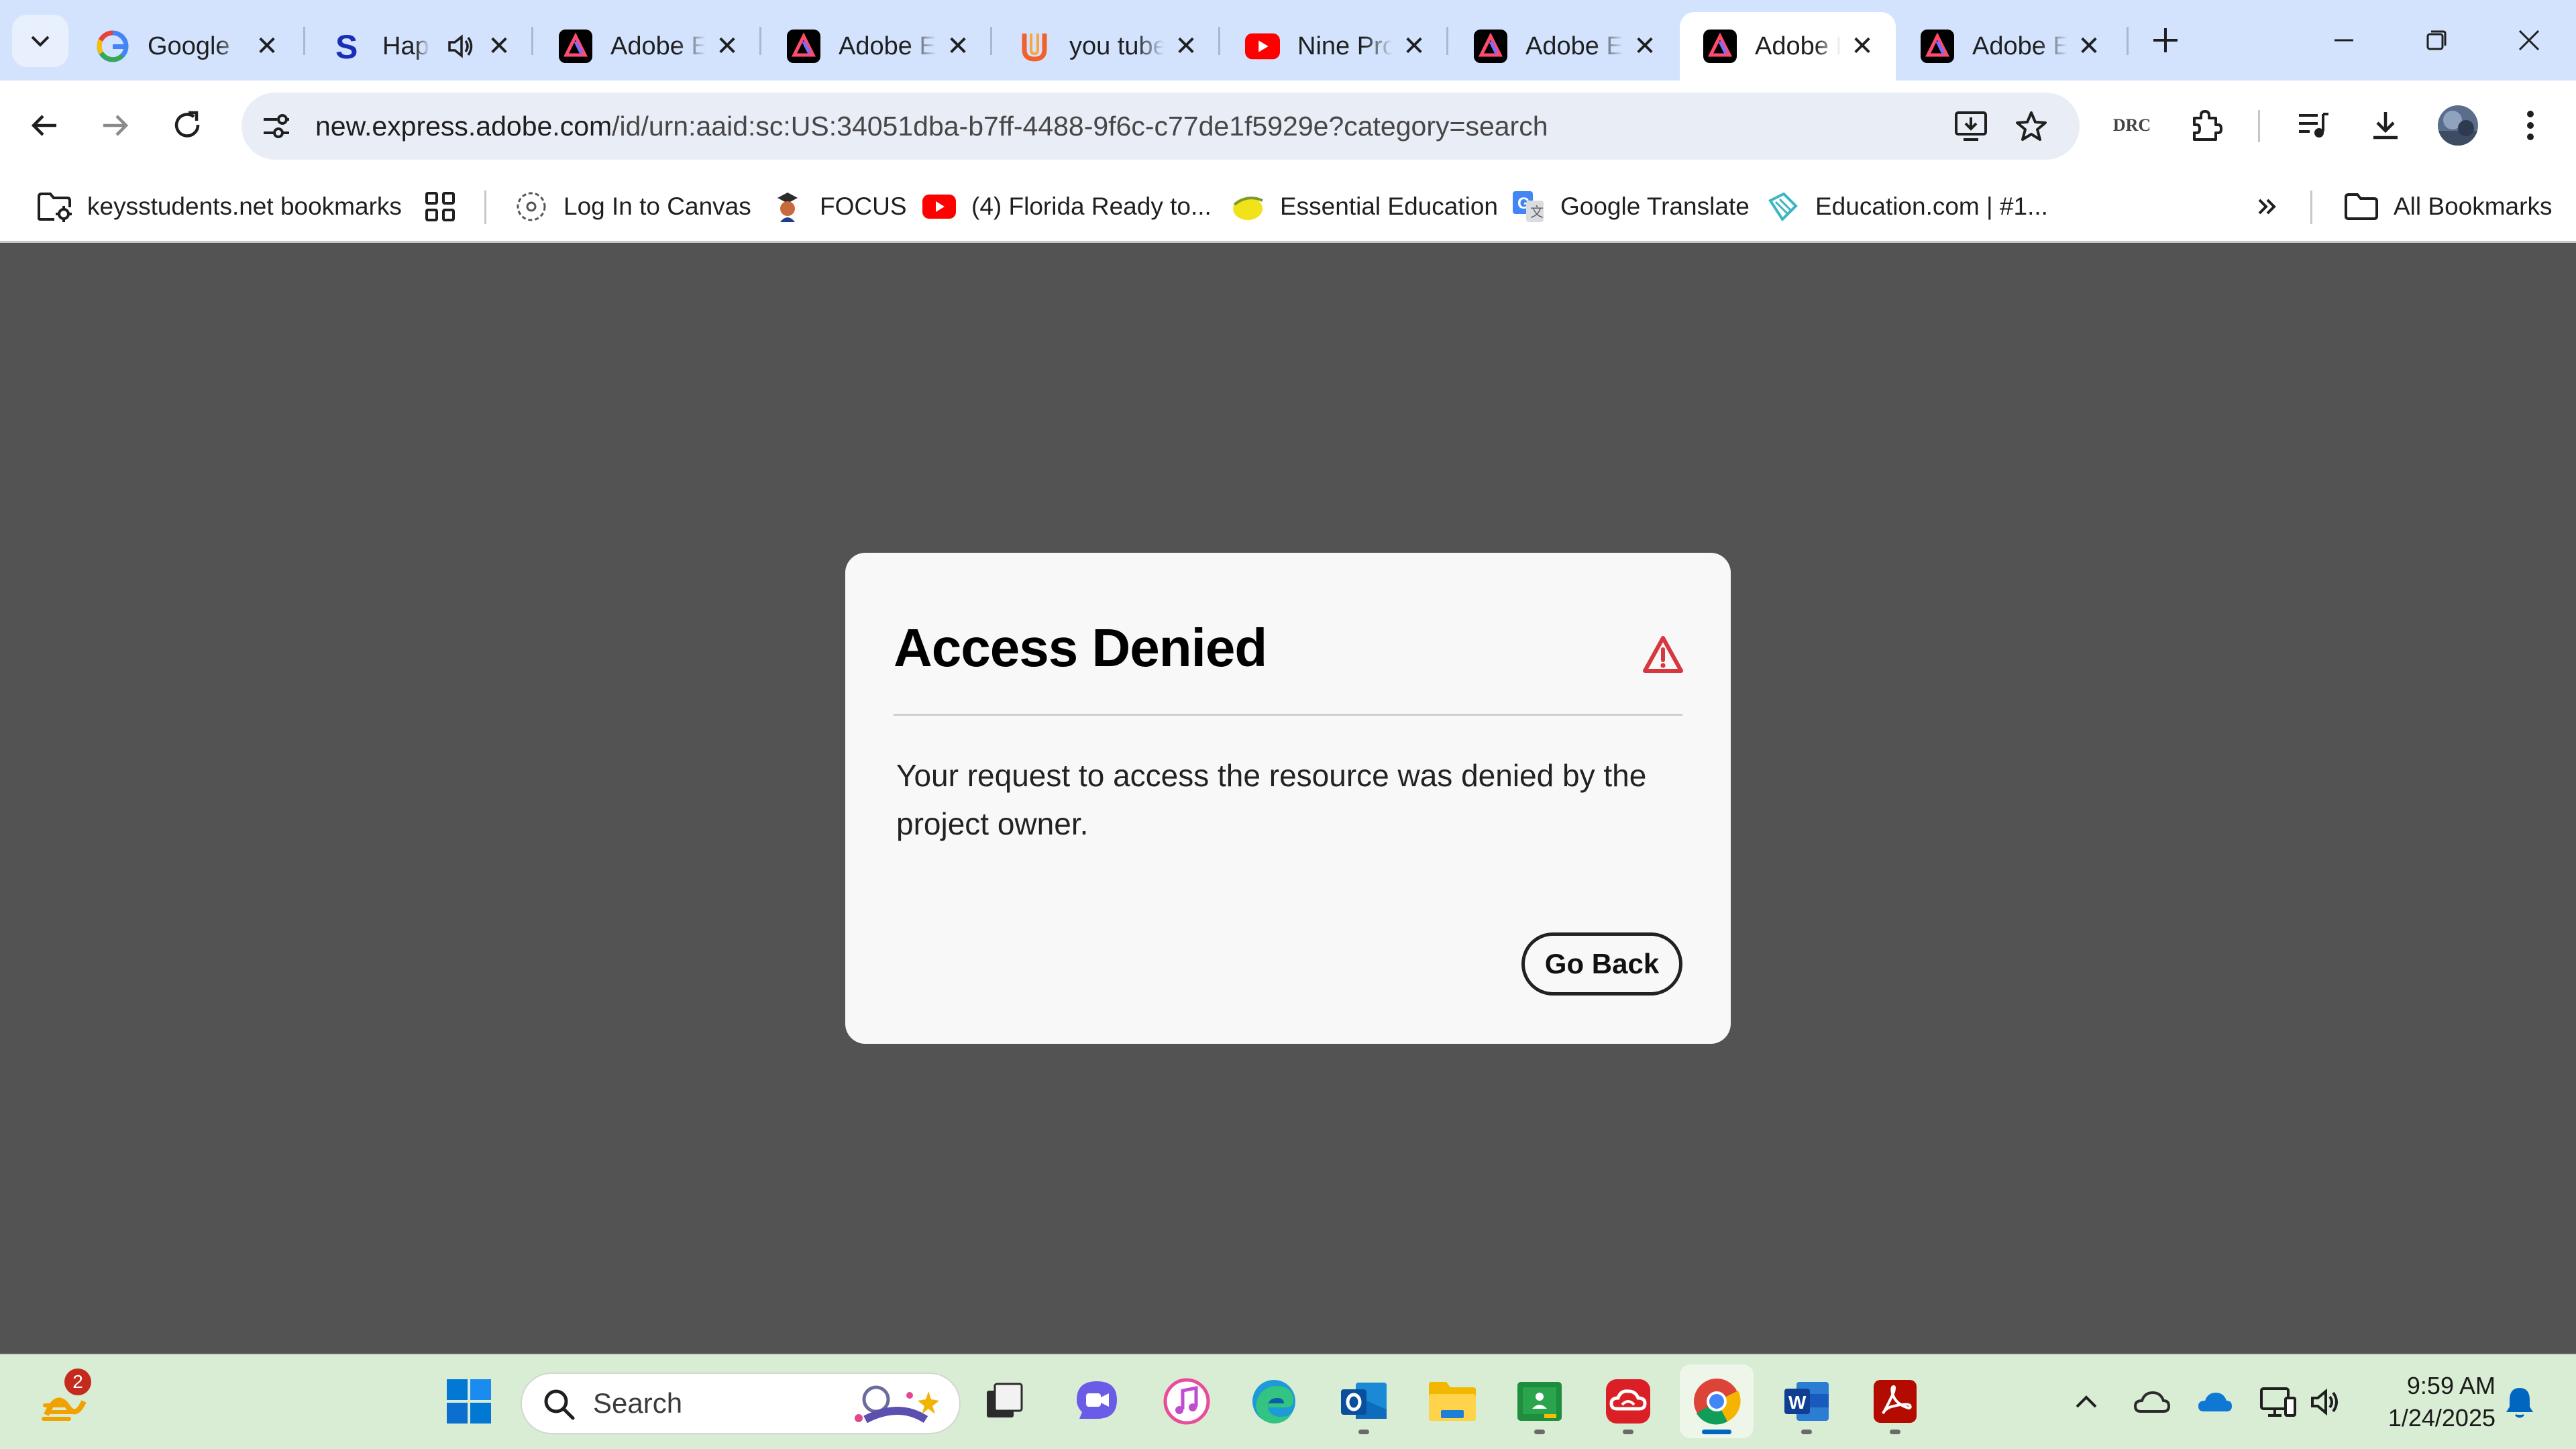  Describe the element at coordinates (440, 206) in the screenshot. I see `bookmark-apps` at that location.